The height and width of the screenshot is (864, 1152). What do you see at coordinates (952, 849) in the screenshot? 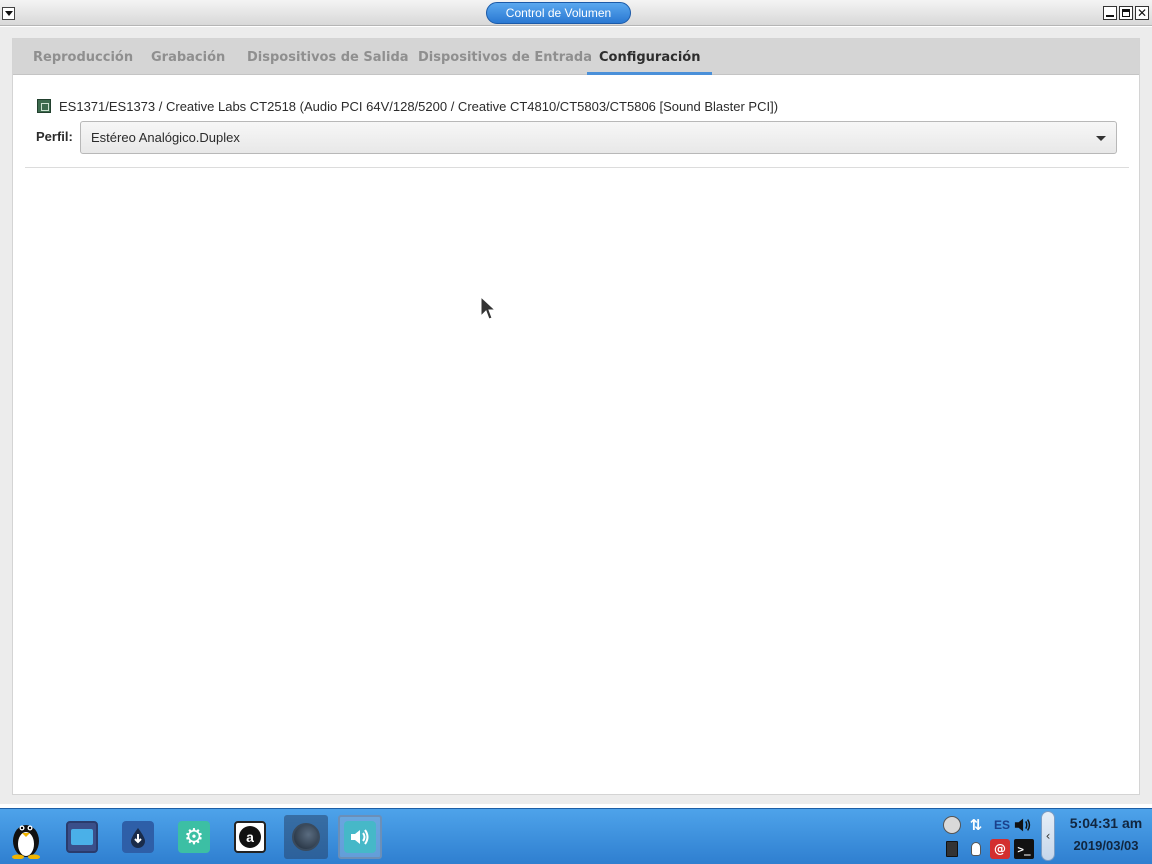
I see `clipboard-icon` at bounding box center [952, 849].